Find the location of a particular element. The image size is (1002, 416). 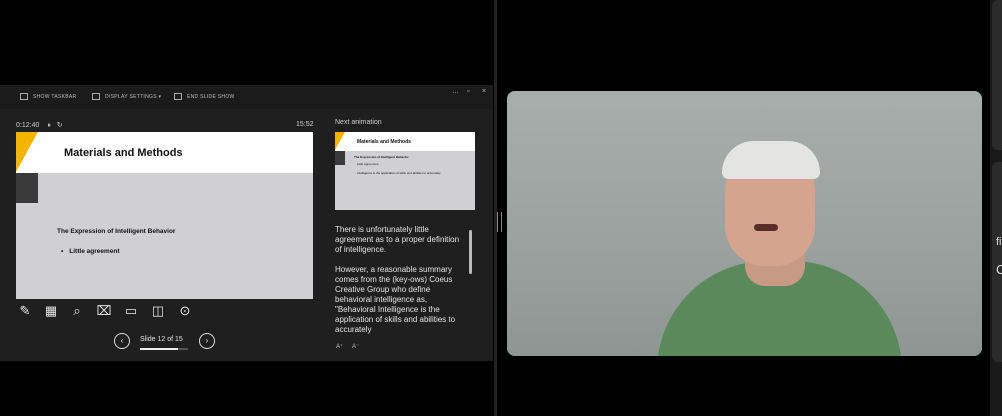

current-time: 15:52 is located at coordinates (305, 124).